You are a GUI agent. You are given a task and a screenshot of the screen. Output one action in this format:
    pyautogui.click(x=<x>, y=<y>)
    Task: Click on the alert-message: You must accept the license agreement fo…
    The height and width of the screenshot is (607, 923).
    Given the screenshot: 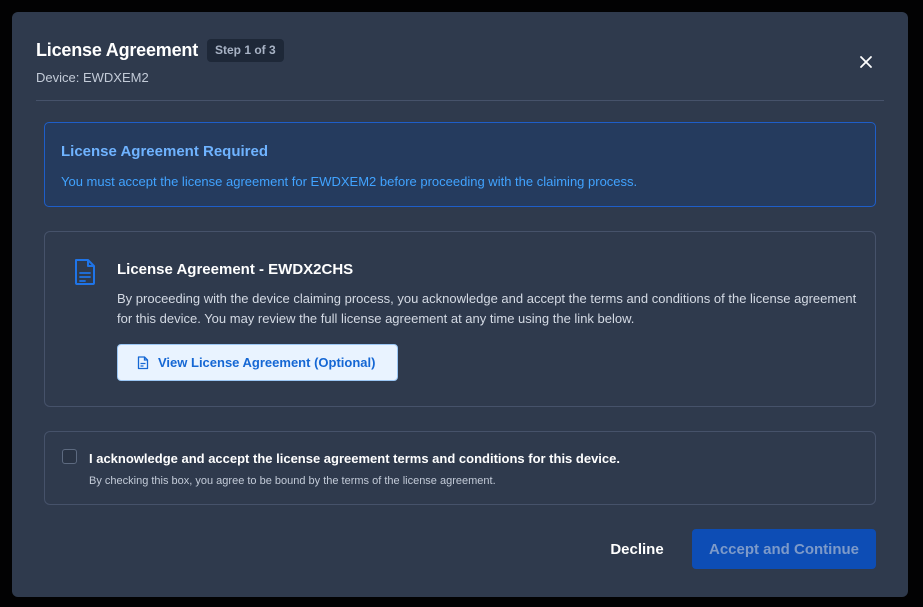 What is the action you would take?
    pyautogui.click(x=349, y=181)
    